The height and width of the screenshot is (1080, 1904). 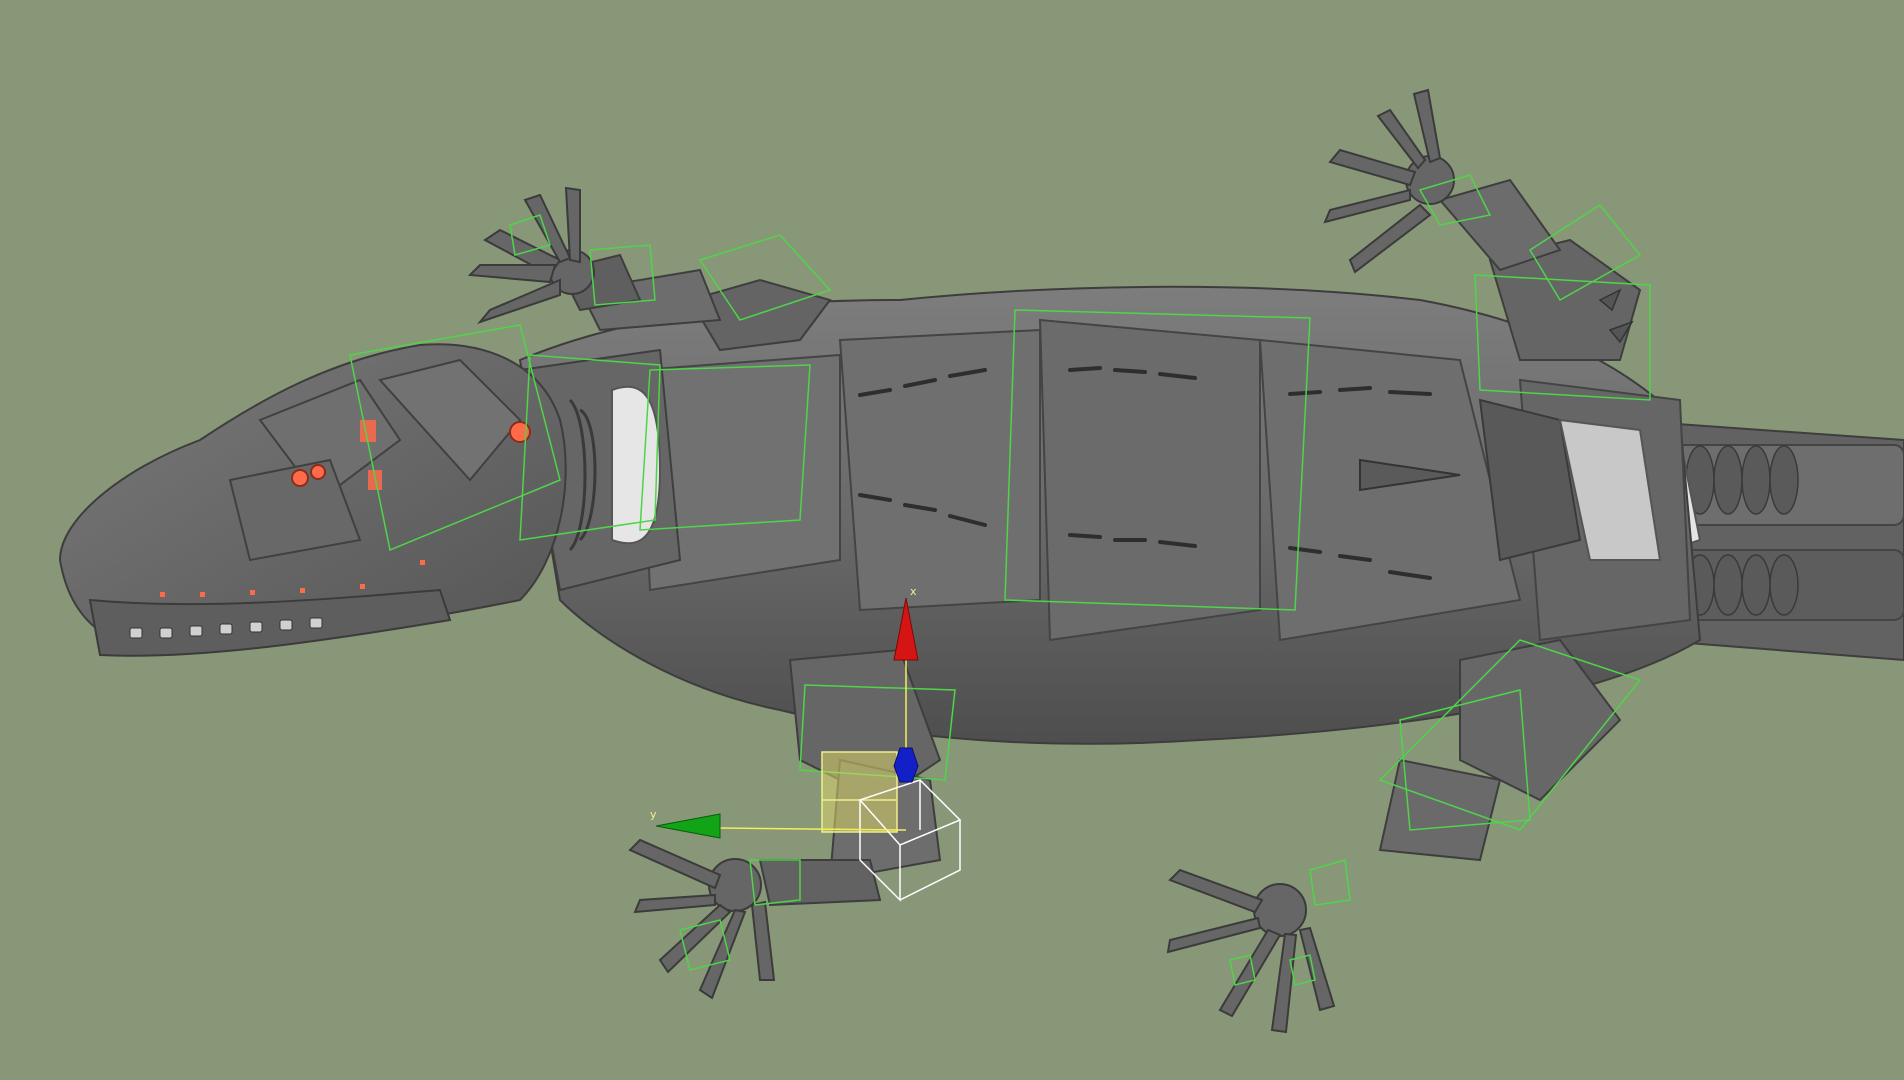 What do you see at coordinates (702, 919) in the screenshot?
I see `front-right-foot` at bounding box center [702, 919].